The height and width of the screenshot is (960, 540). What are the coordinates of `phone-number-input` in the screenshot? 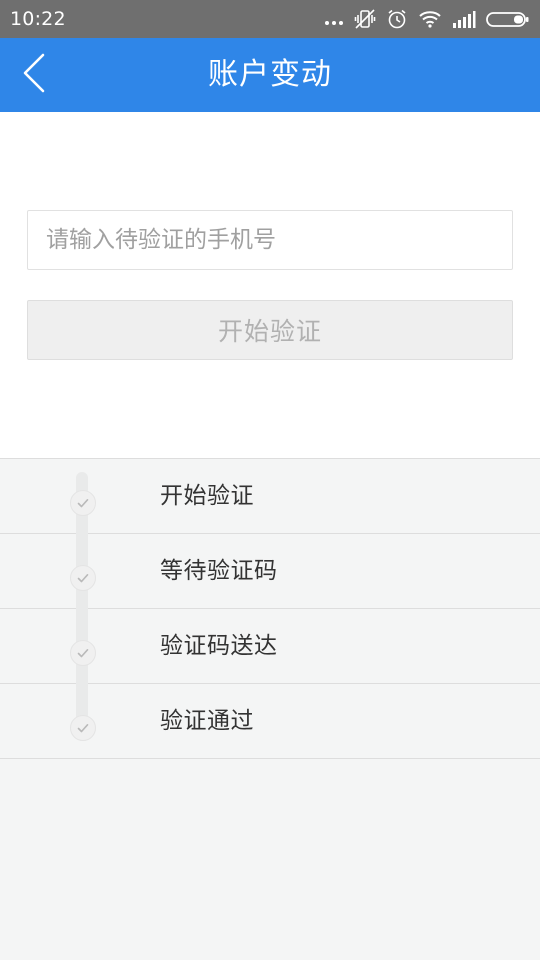 It's located at (270, 240).